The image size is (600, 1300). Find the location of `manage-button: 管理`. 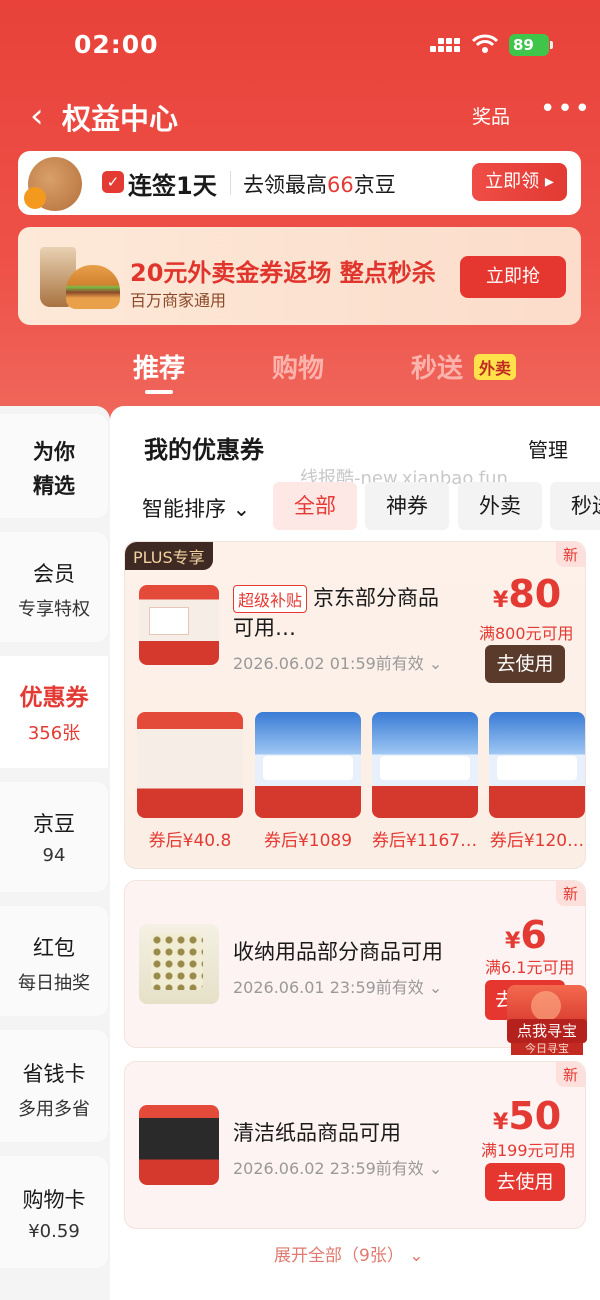

manage-button: 管理 is located at coordinates (548, 448).